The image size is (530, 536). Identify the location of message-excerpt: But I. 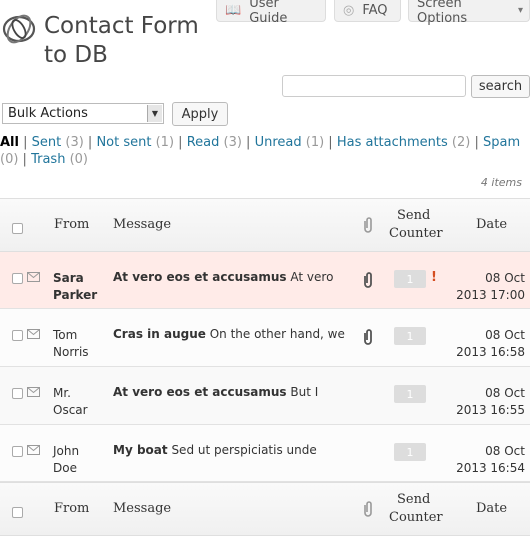
(304, 392).